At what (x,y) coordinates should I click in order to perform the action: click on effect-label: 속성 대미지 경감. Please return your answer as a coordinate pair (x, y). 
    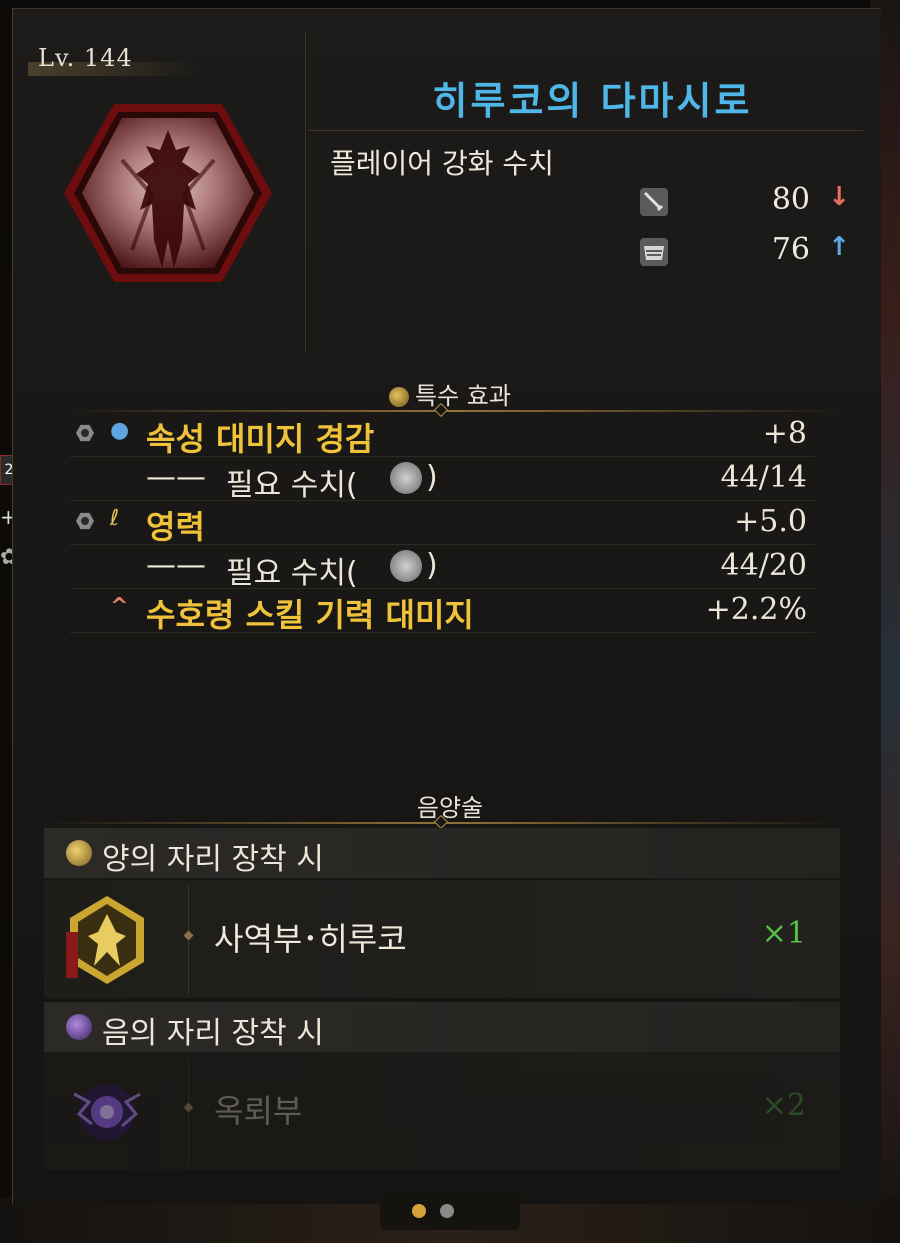
    Looking at the image, I should click on (260, 439).